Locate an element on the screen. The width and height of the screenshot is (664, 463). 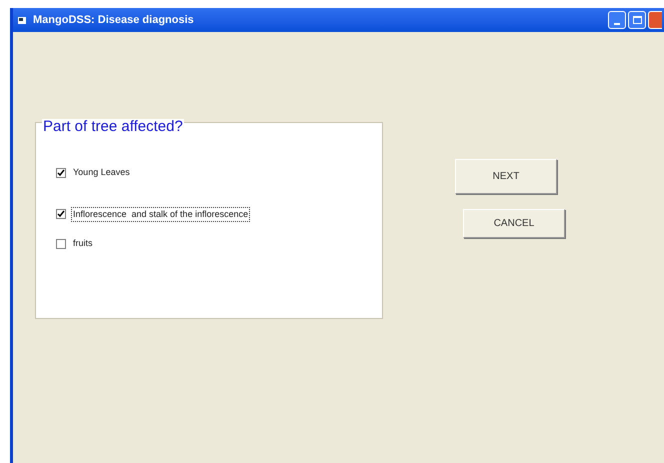
dialog-button: CANCEL is located at coordinates (514, 223).